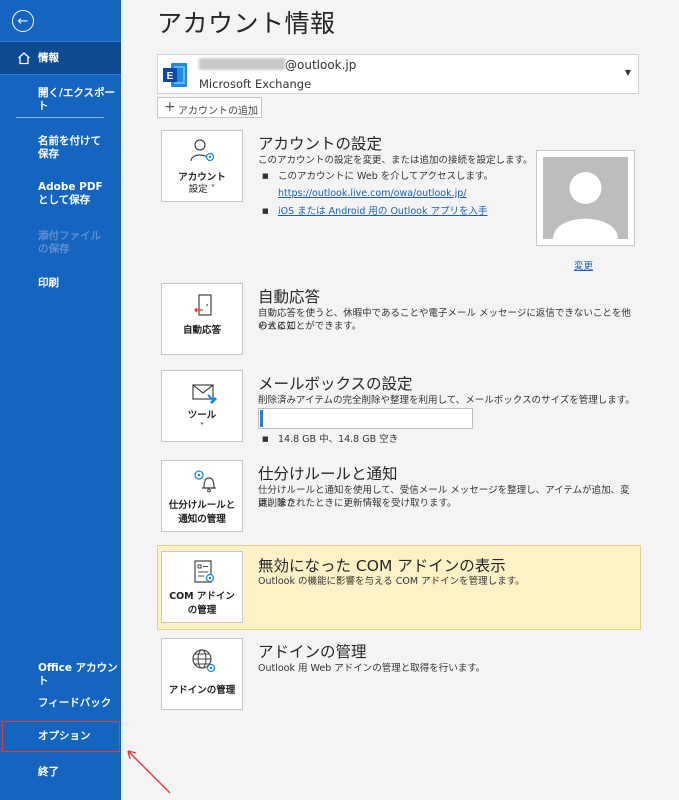  I want to click on profile-picture, so click(585, 198).